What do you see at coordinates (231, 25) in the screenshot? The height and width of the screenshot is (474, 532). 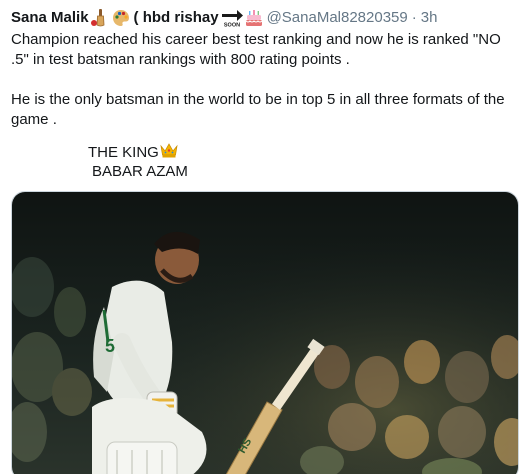 I see `svg-text: SOON` at bounding box center [231, 25].